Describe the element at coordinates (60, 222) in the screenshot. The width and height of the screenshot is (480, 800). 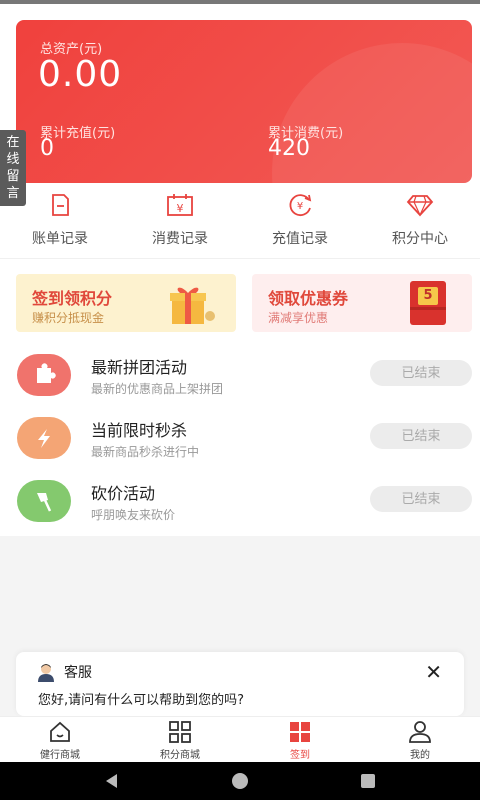
I see `quick-item-bills: 账单记录` at that location.